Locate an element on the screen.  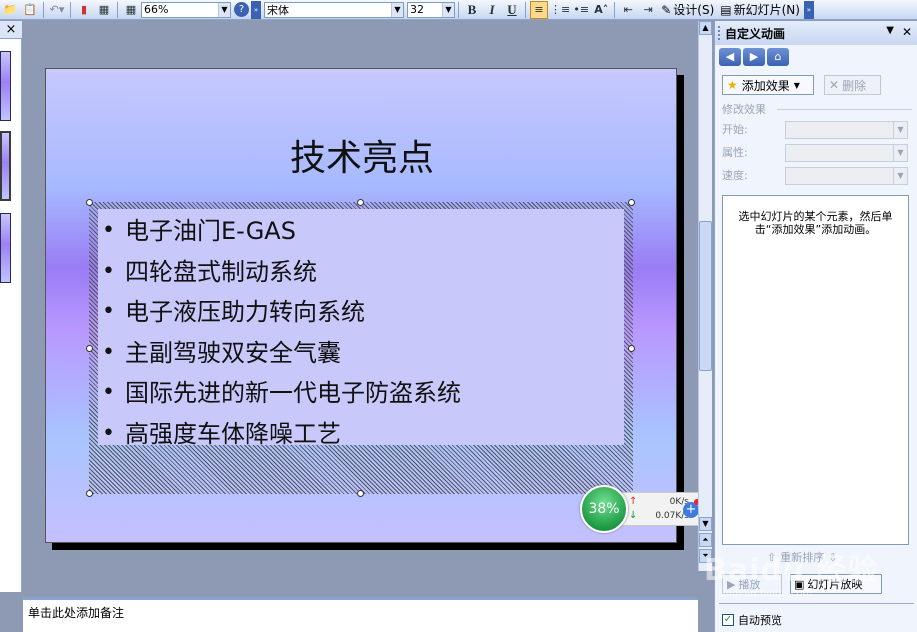
scroll-up-icon: ▲ is located at coordinates (705, 28).